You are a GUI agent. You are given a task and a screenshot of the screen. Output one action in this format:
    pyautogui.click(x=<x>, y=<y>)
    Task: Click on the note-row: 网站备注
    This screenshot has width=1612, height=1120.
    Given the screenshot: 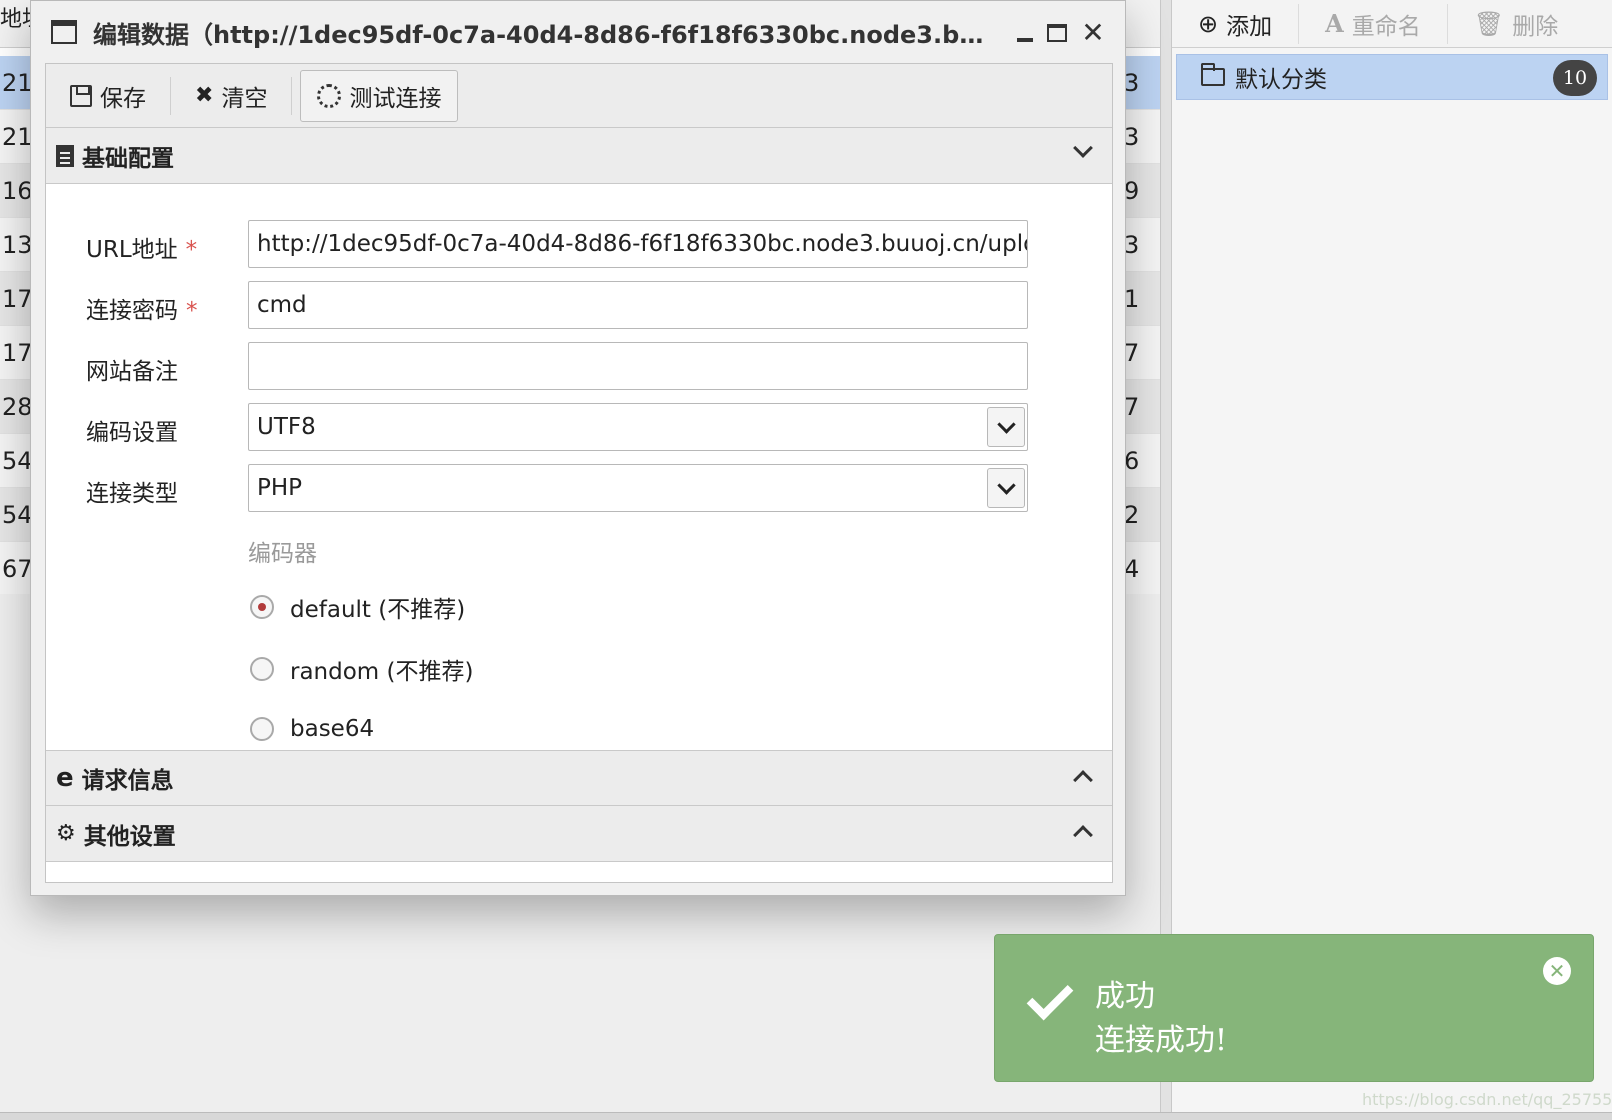 What is the action you would take?
    pyautogui.click(x=579, y=366)
    